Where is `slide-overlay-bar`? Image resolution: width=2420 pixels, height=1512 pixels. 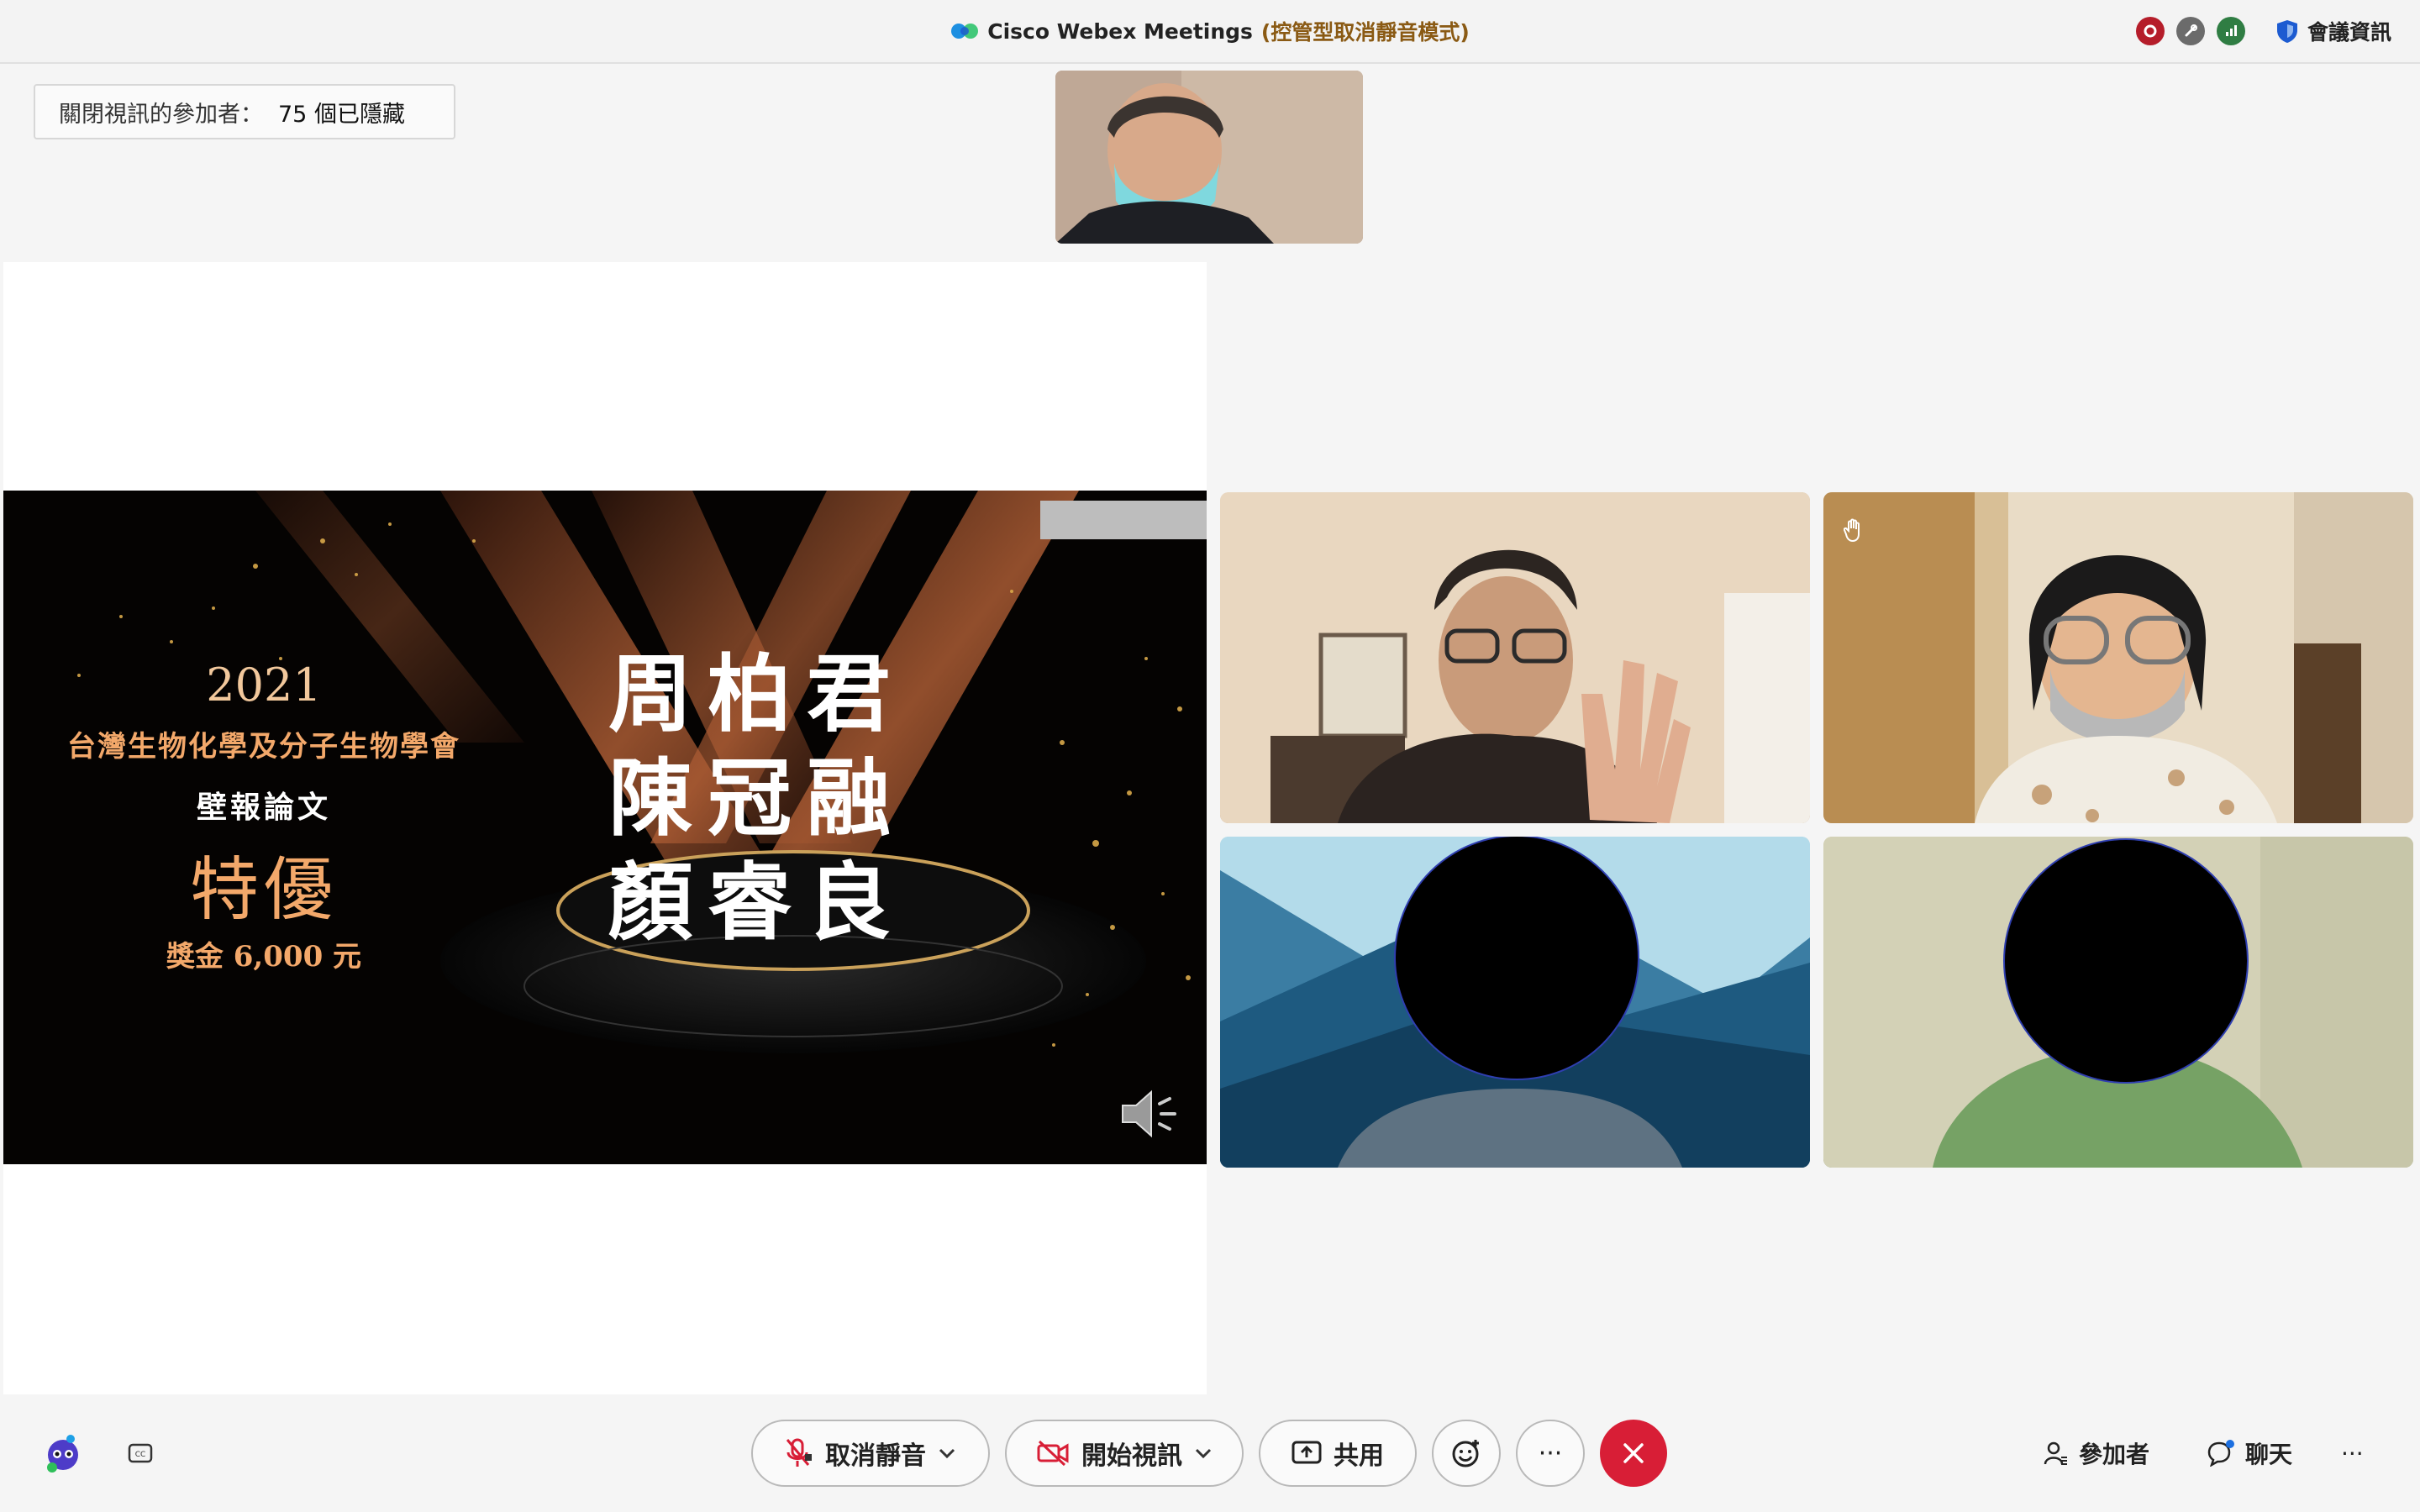
slide-overlay-bar is located at coordinates (1123, 520).